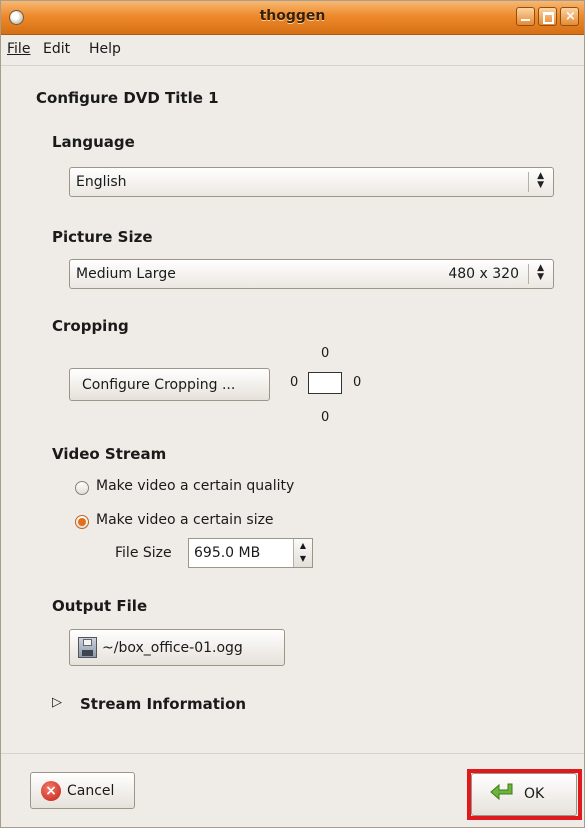 The image size is (585, 828). Describe the element at coordinates (87, 647) in the screenshot. I see `floppy-icon` at that location.